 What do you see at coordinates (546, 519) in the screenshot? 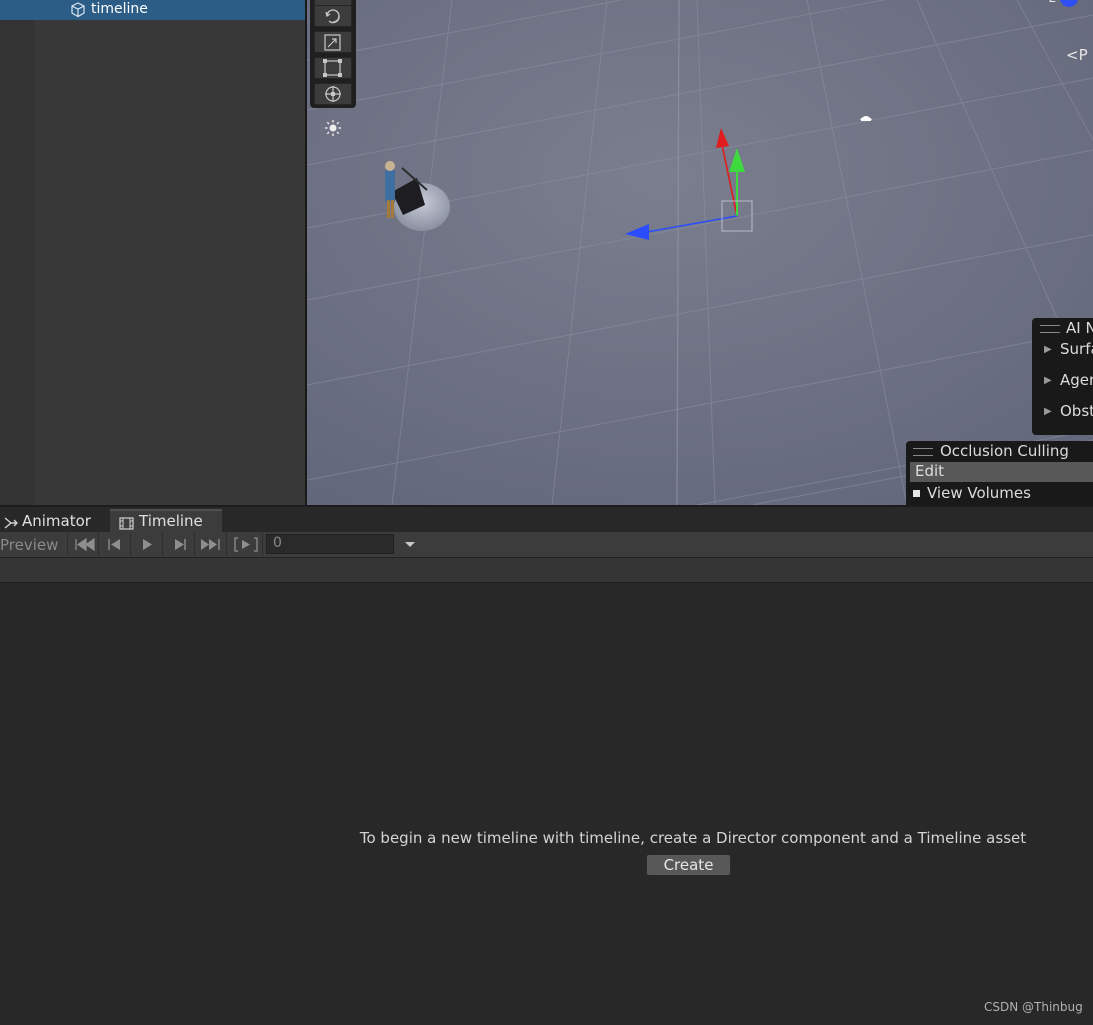
I see `bottom-tab-bar: Animator Timeline` at bounding box center [546, 519].